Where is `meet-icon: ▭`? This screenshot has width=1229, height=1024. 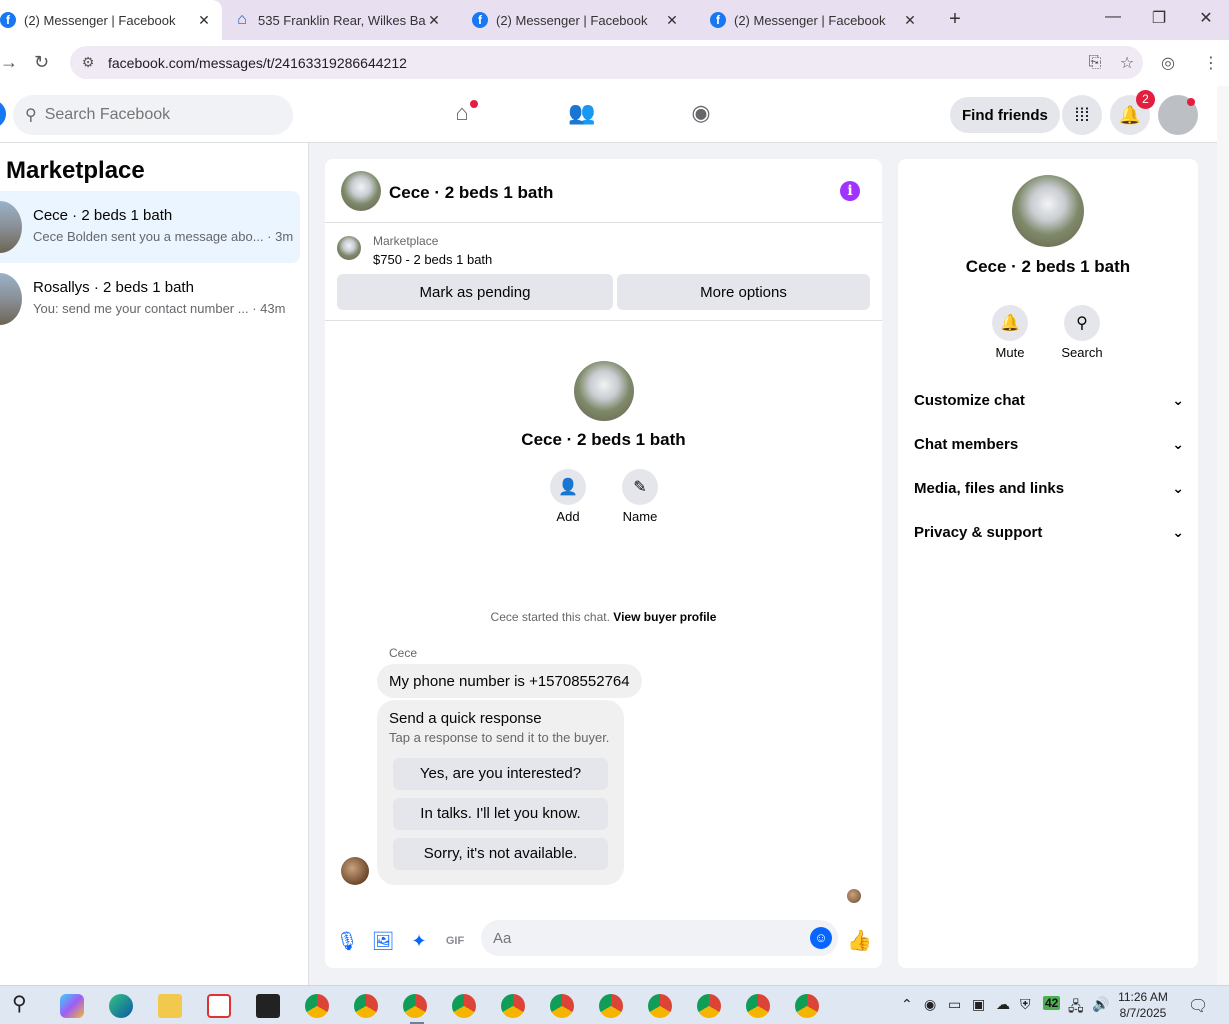
meet-icon: ▭ is located at coordinates (954, 1004).